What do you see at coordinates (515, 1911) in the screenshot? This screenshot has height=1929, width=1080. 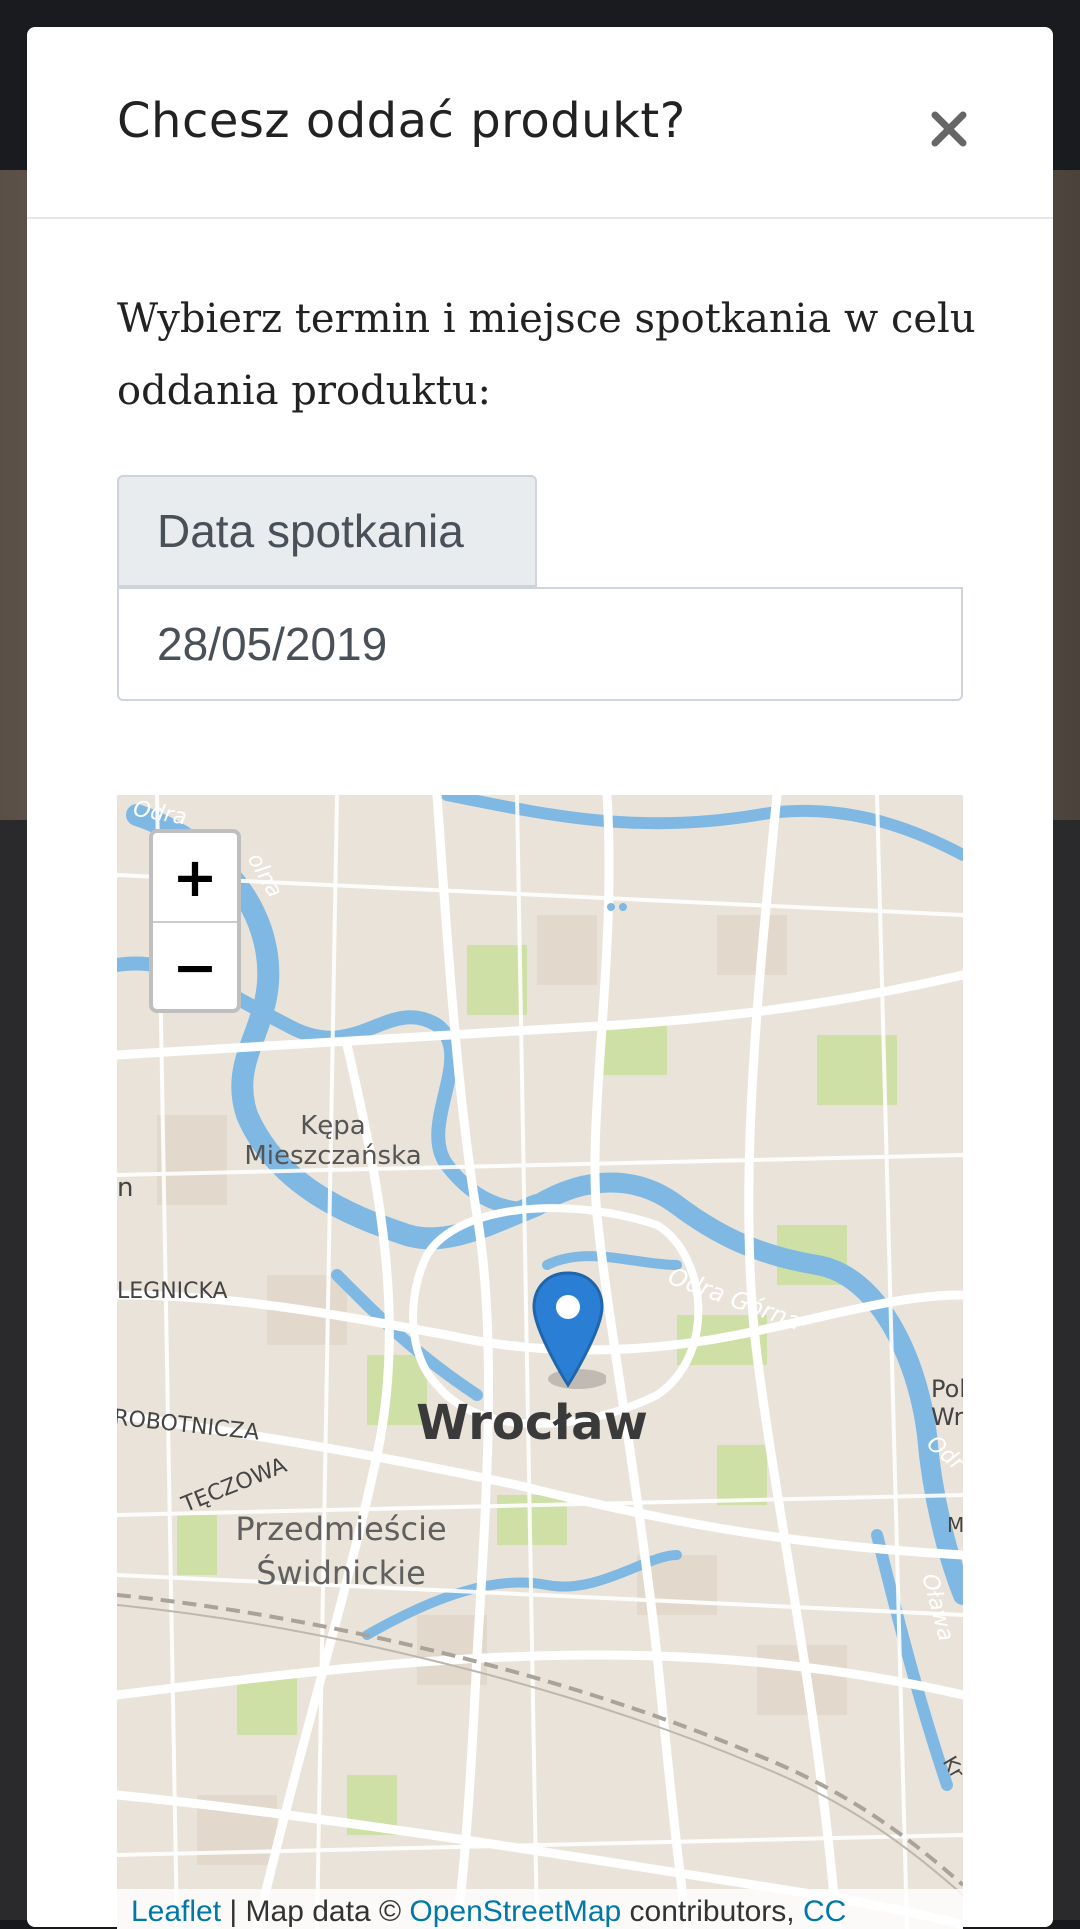 I see `osm-link: OpenStreetMap` at bounding box center [515, 1911].